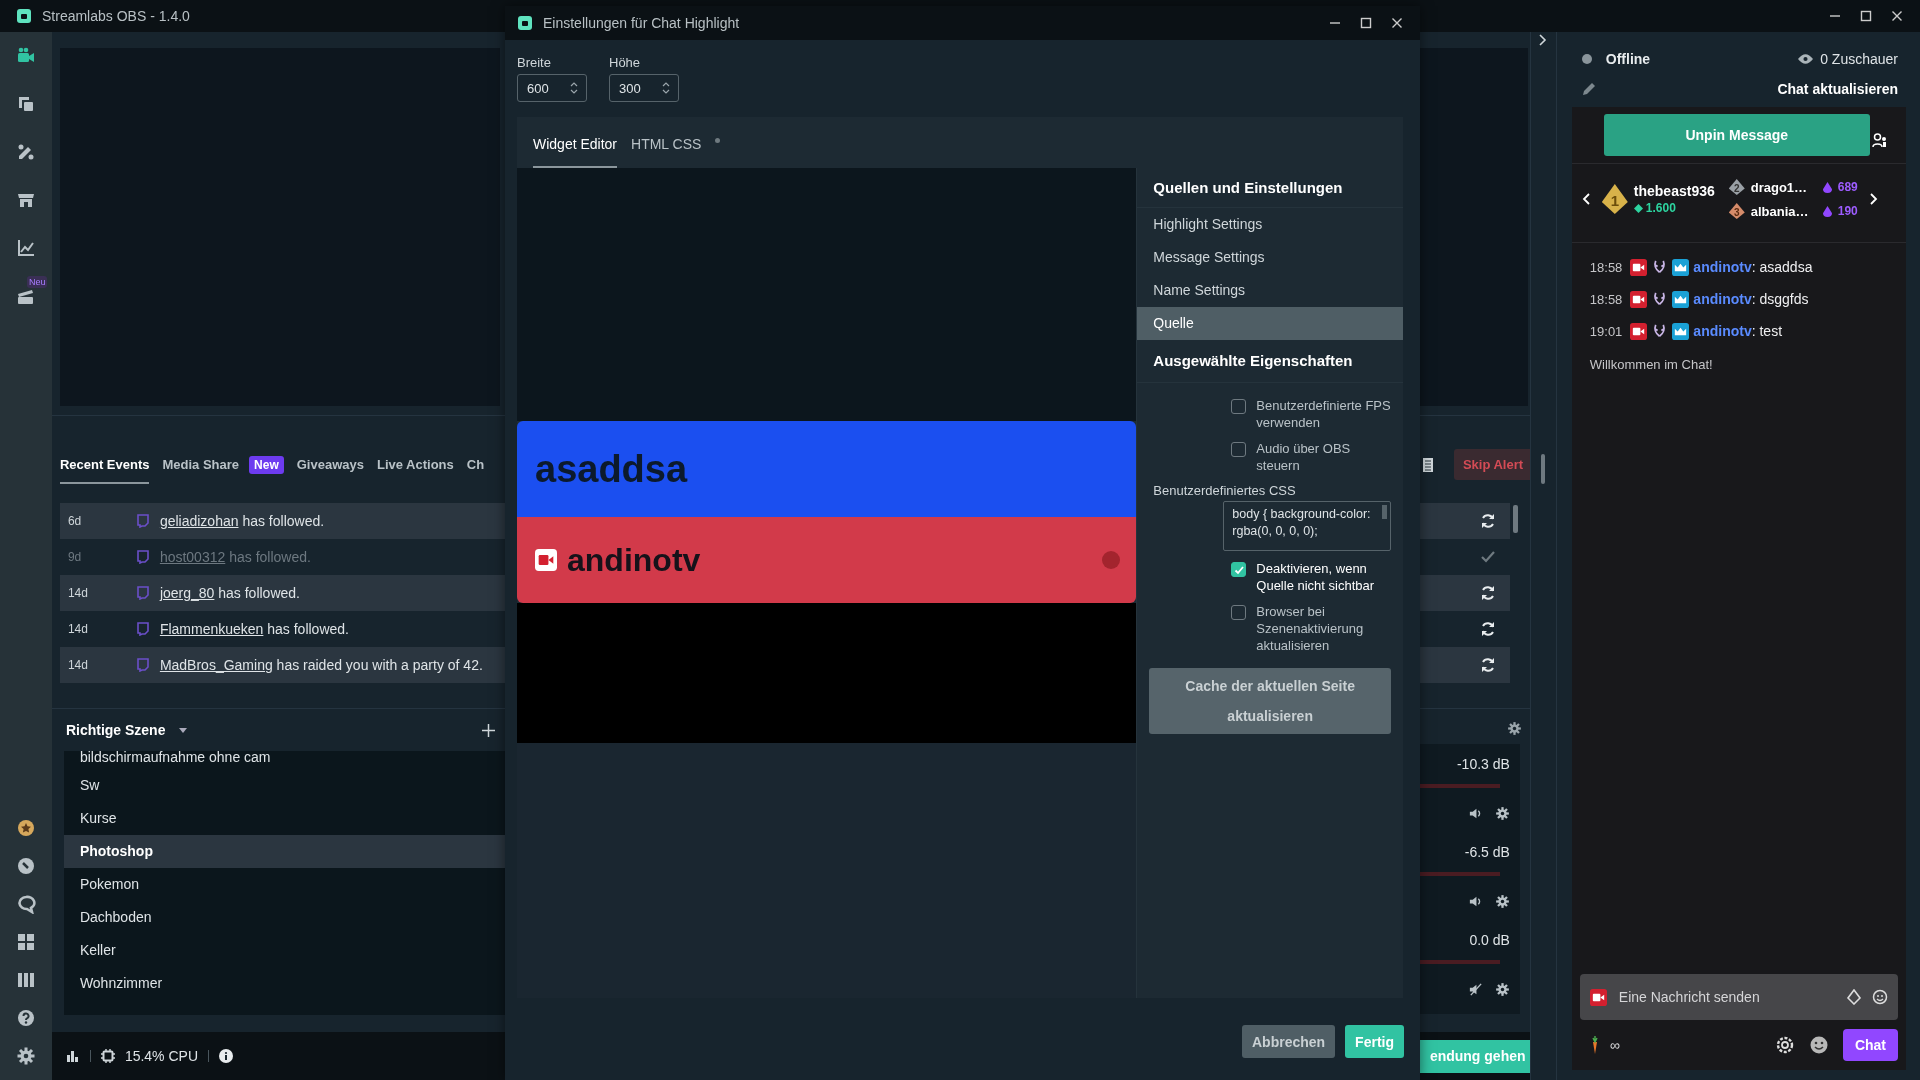  What do you see at coordinates (1847, 211) in the screenshot?
I see `leader-points: 190` at bounding box center [1847, 211].